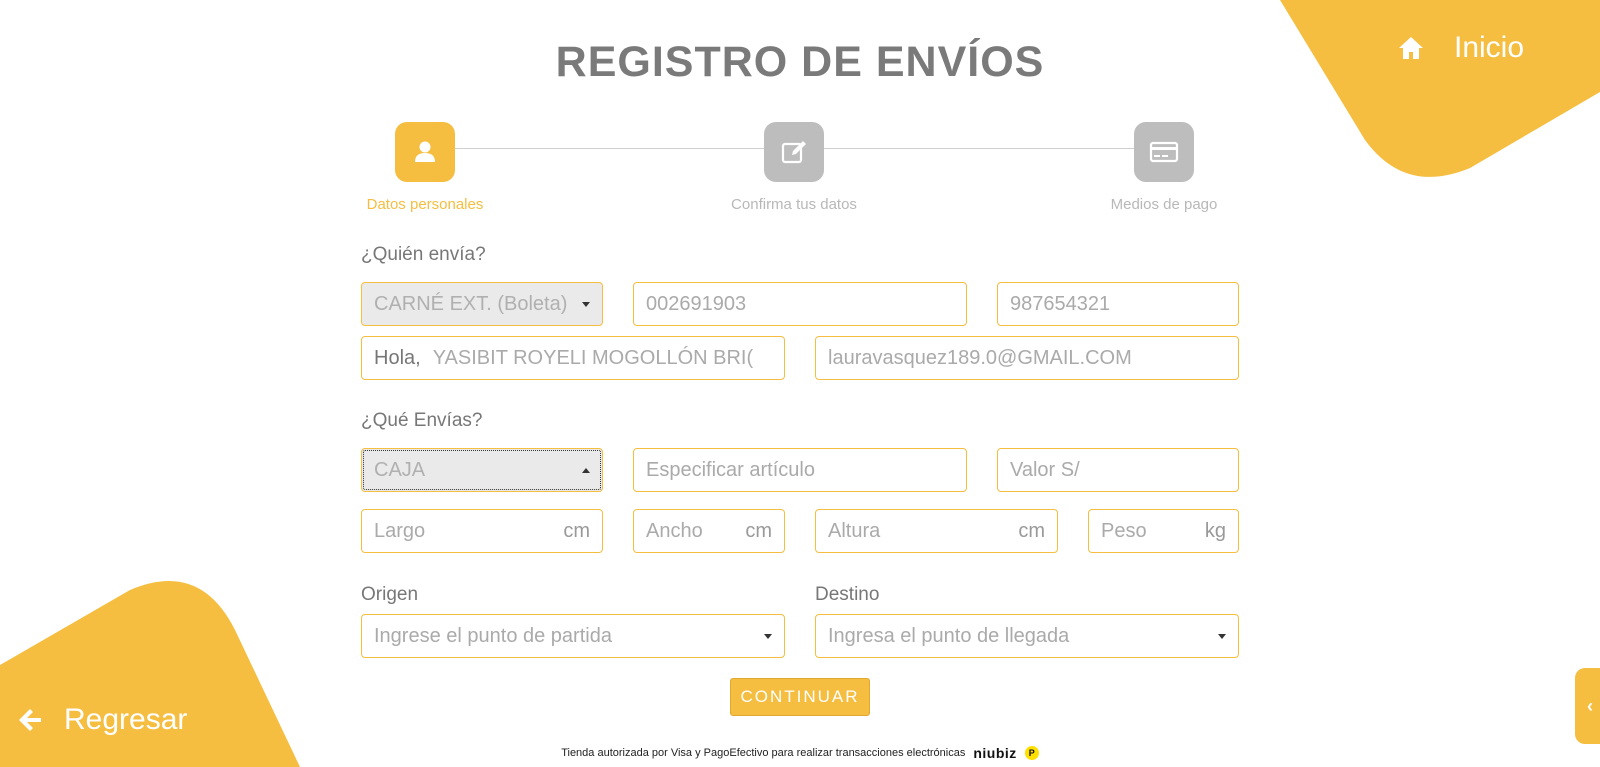 This screenshot has width=1600, height=767. Describe the element at coordinates (709, 531) in the screenshot. I see `width-input: Ancho cm` at that location.